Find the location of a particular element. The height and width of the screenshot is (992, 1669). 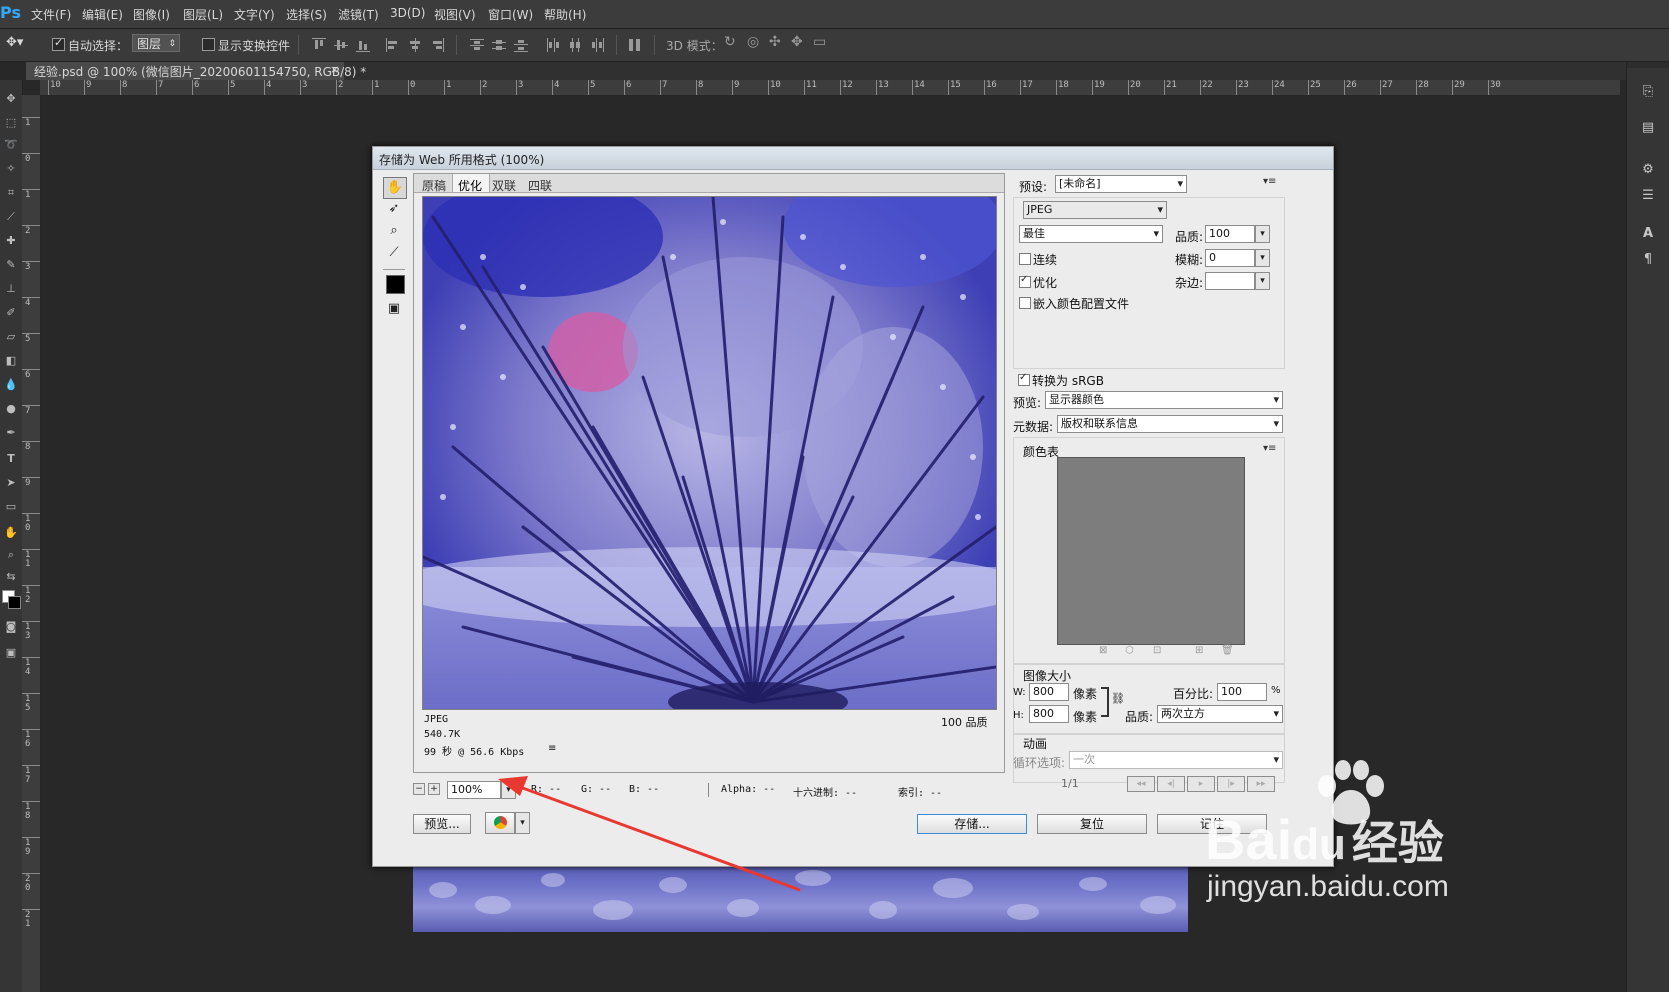

red-arrow-head is located at coordinates (513, 786).